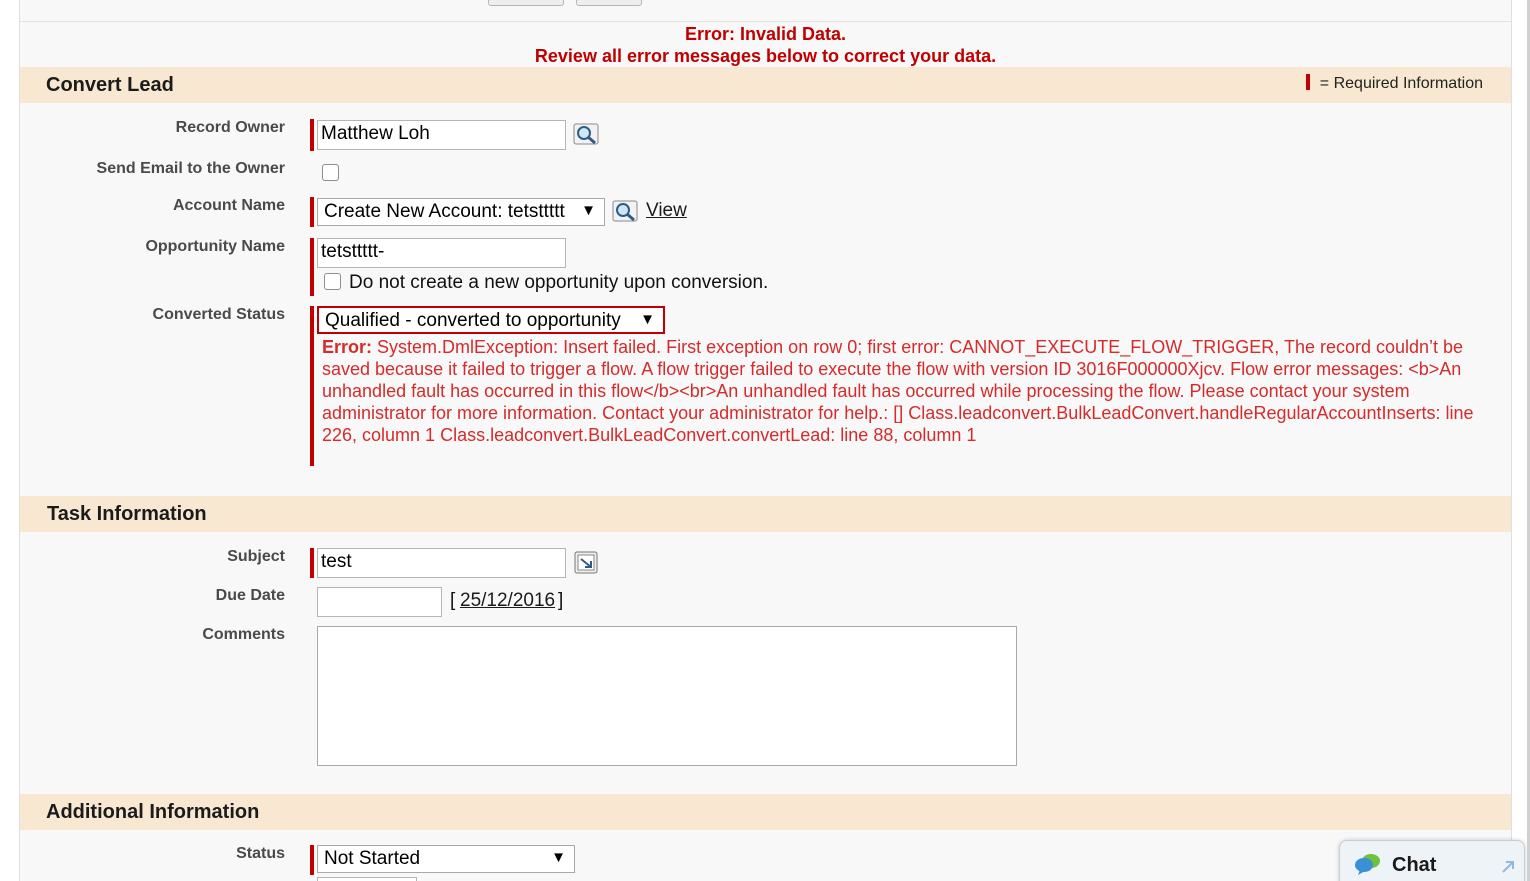 This screenshot has height=881, width=1530. What do you see at coordinates (765, 34) in the screenshot?
I see `error-title: Error: Invalid Data.` at bounding box center [765, 34].